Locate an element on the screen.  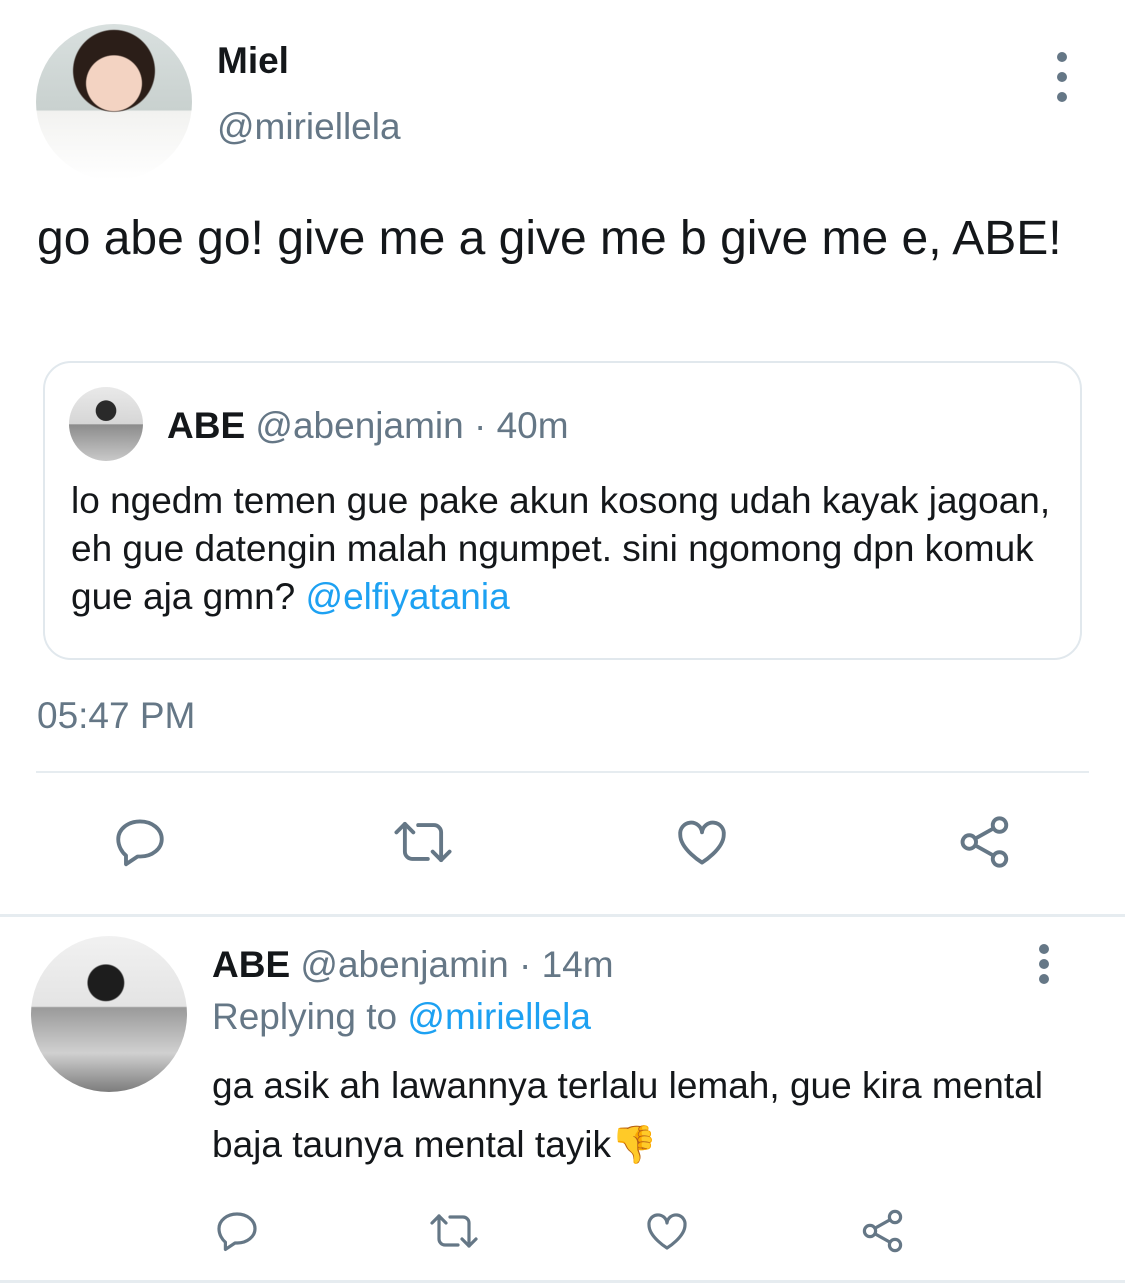
quoted-author-handle: @abenjamin is located at coordinates (359, 425).